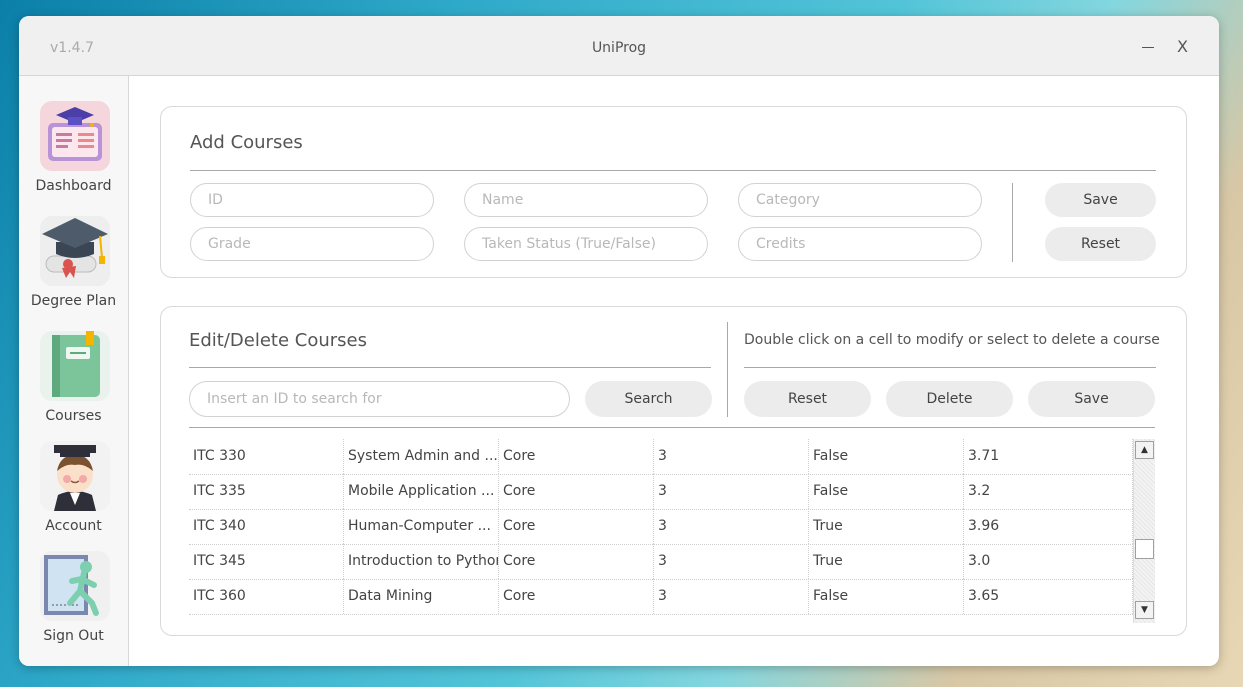 The image size is (1243, 687). What do you see at coordinates (312, 244) in the screenshot?
I see `grade-field` at bounding box center [312, 244].